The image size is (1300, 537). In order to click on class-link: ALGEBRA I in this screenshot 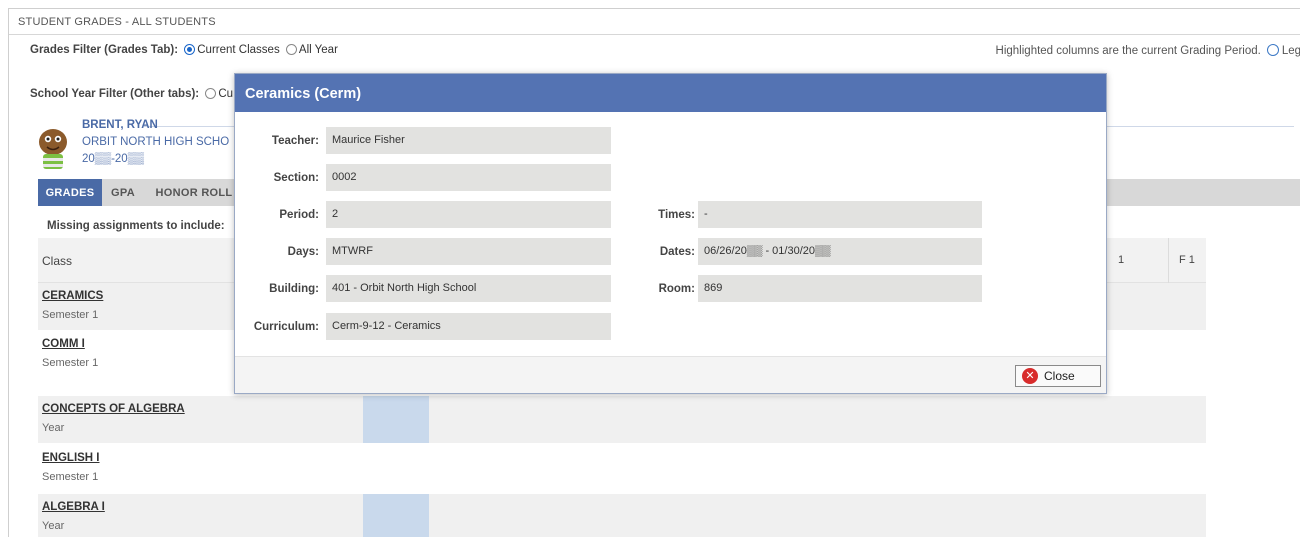, I will do `click(73, 507)`.